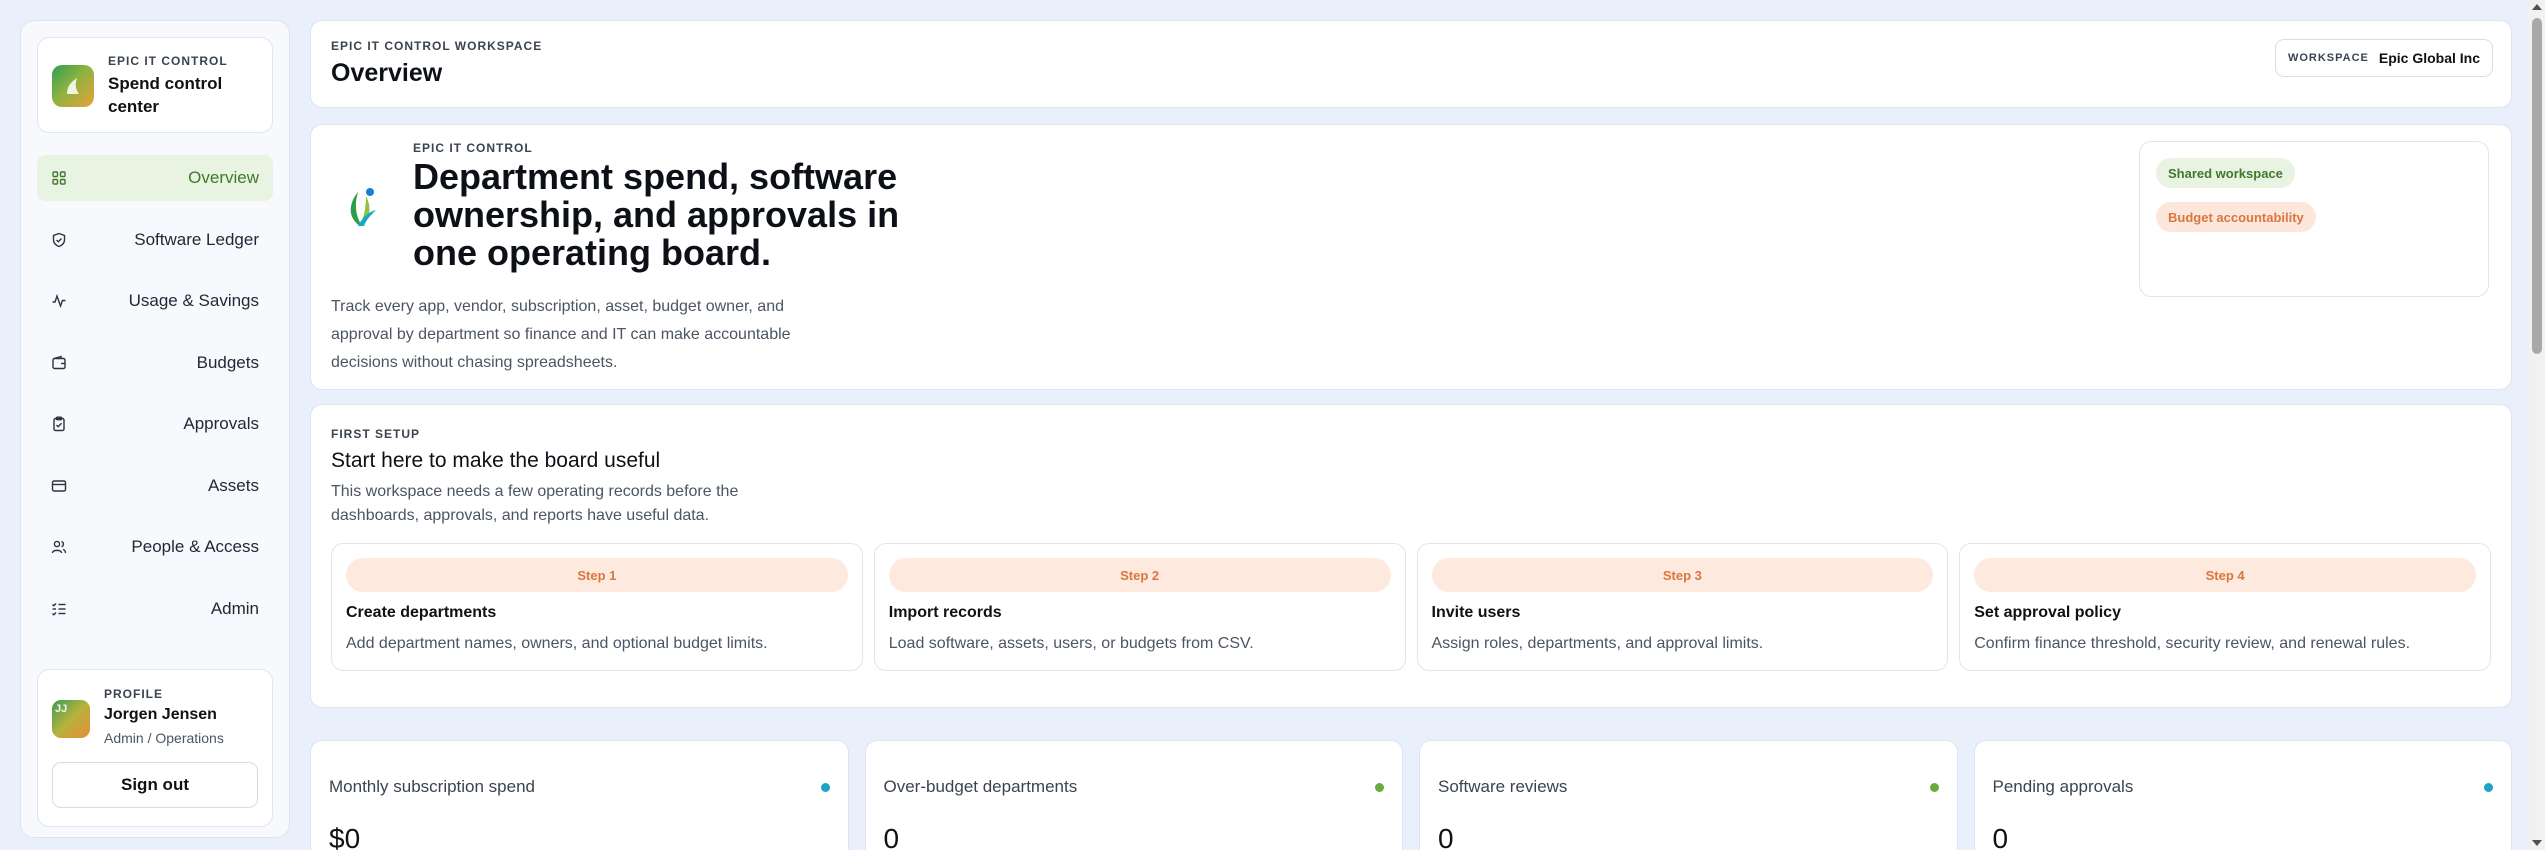  Describe the element at coordinates (432, 786) in the screenshot. I see `stat-label: Monthly subscription spend` at that location.